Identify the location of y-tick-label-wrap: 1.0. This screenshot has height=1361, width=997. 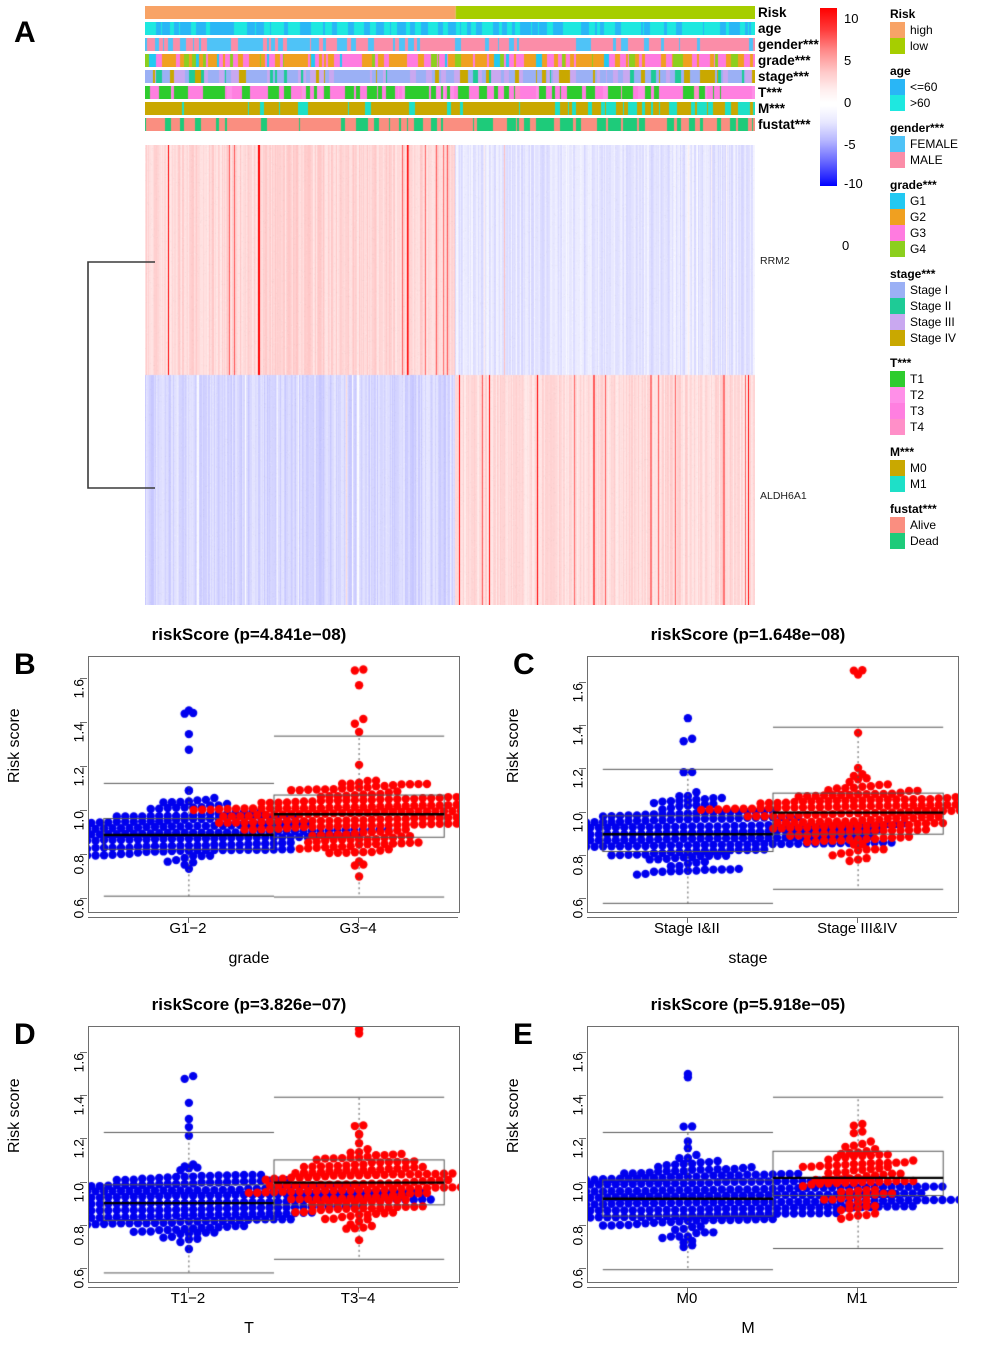
(65, 816).